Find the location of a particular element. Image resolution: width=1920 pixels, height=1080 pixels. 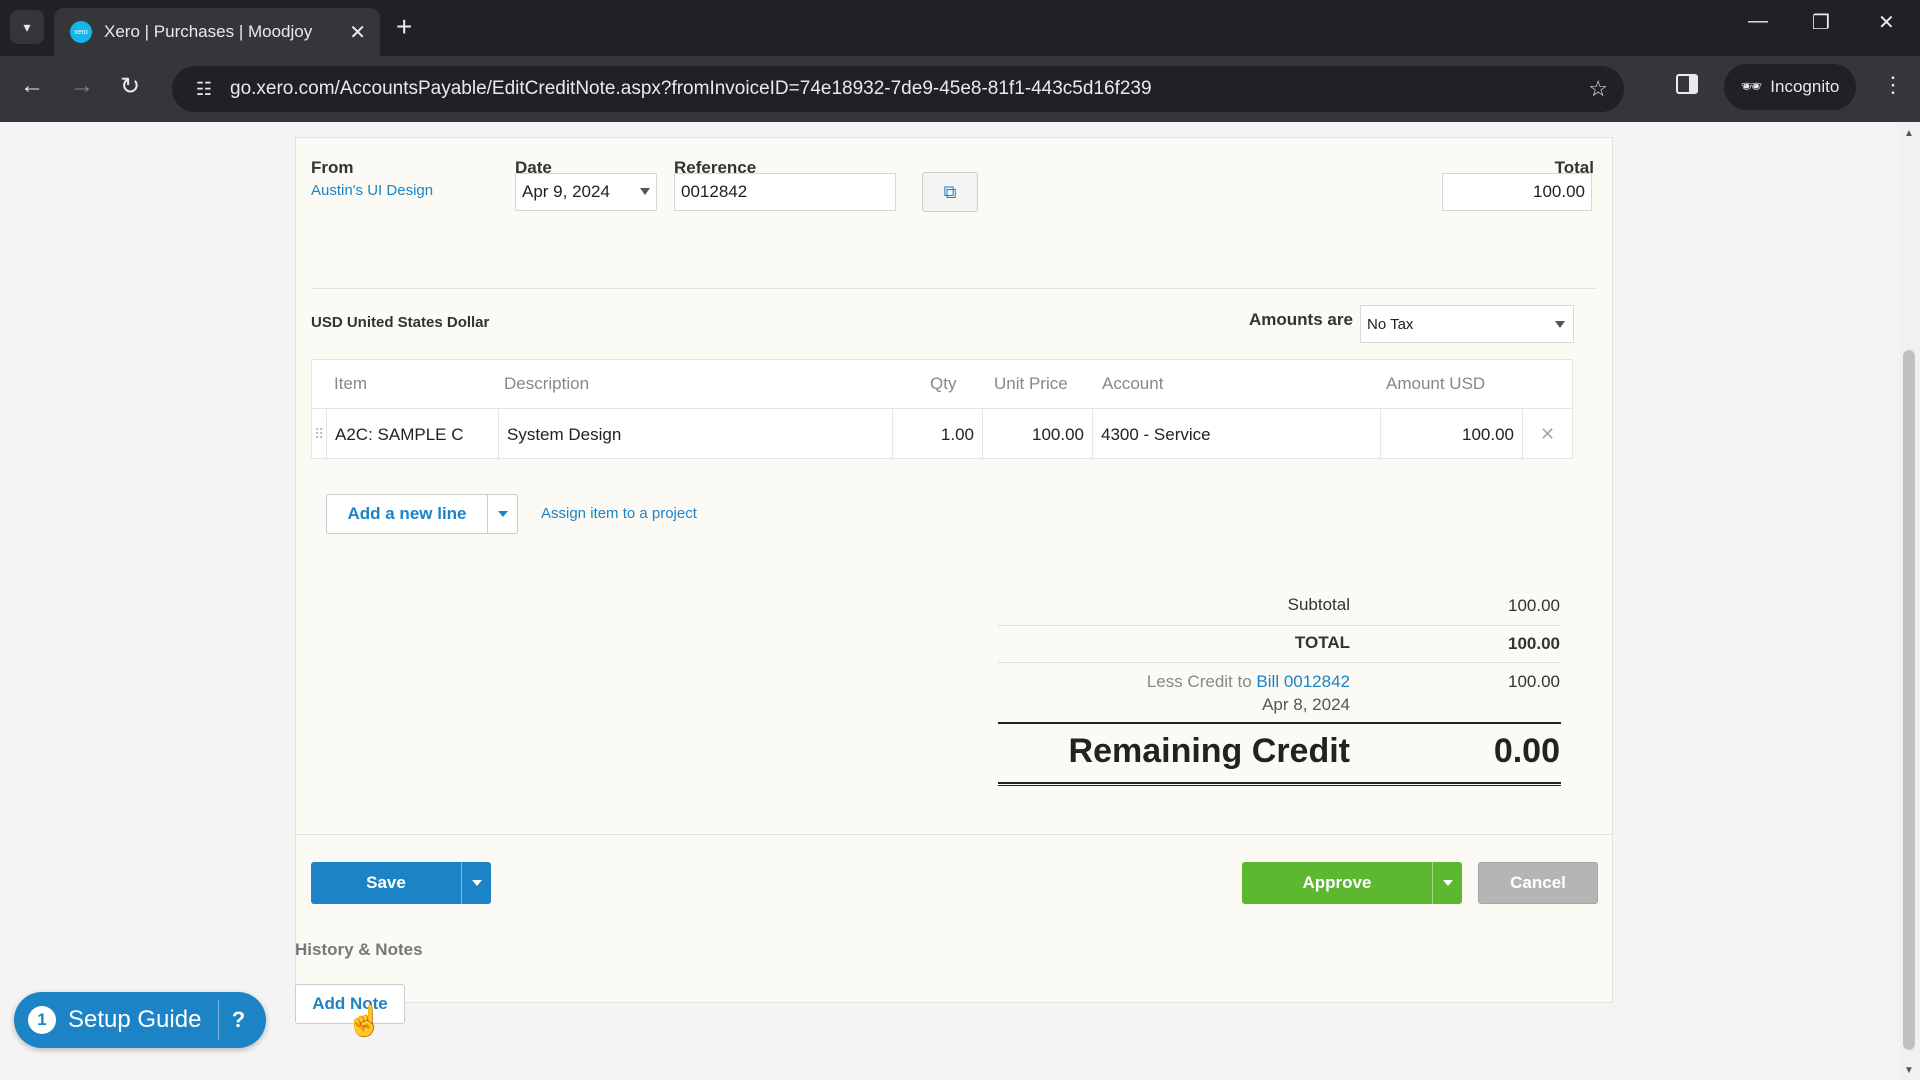

cancel-button: Cancel is located at coordinates (1538, 883).